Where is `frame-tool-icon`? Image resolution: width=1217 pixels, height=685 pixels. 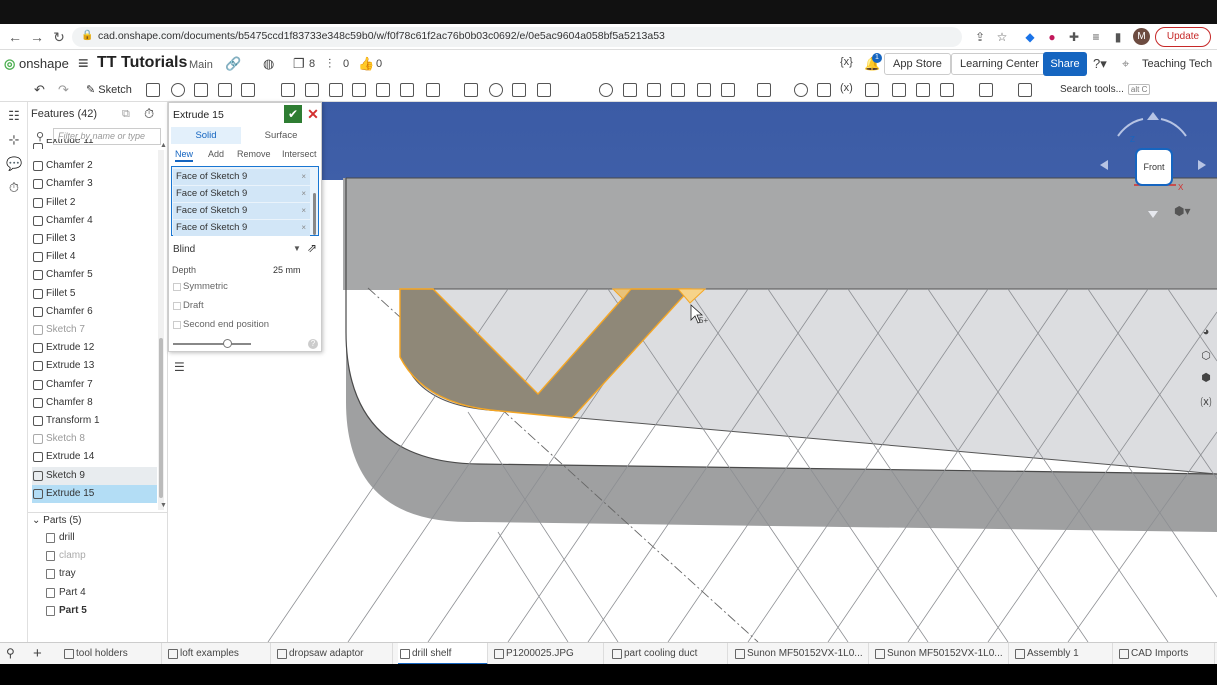
frame-tool-icon is located at coordinates (728, 90).